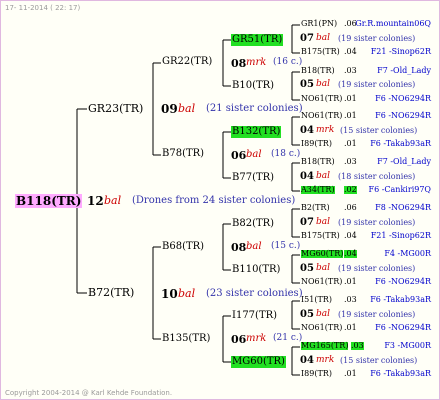 This screenshot has height=400, width=440. Describe the element at coordinates (407, 254) in the screenshot. I see `ancestor-location: F4 -MG00R` at that location.